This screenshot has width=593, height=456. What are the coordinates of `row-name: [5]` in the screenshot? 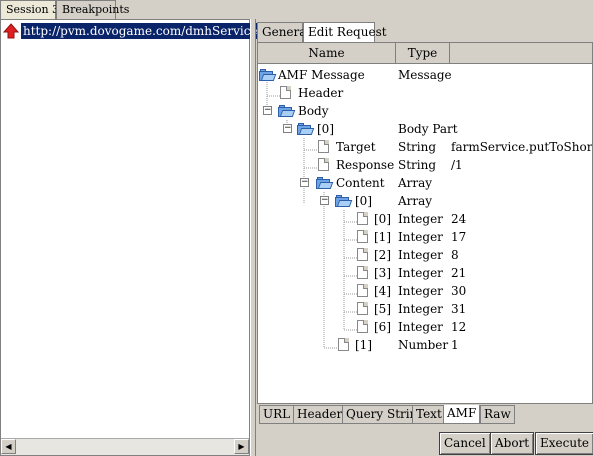 It's located at (382, 309).